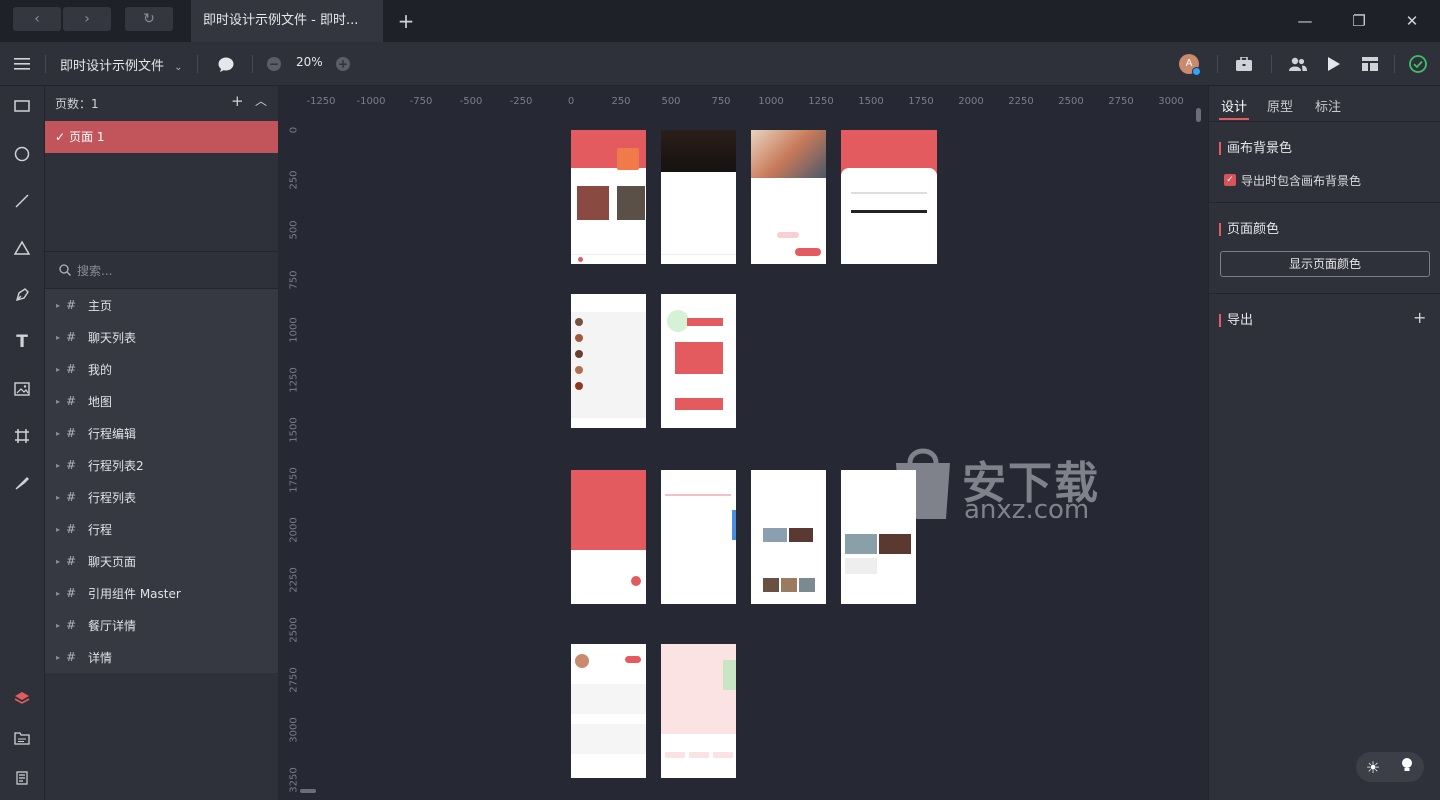 This screenshot has width=1440, height=800. Describe the element at coordinates (1419, 317) in the screenshot. I see `add-export-button: +` at that location.